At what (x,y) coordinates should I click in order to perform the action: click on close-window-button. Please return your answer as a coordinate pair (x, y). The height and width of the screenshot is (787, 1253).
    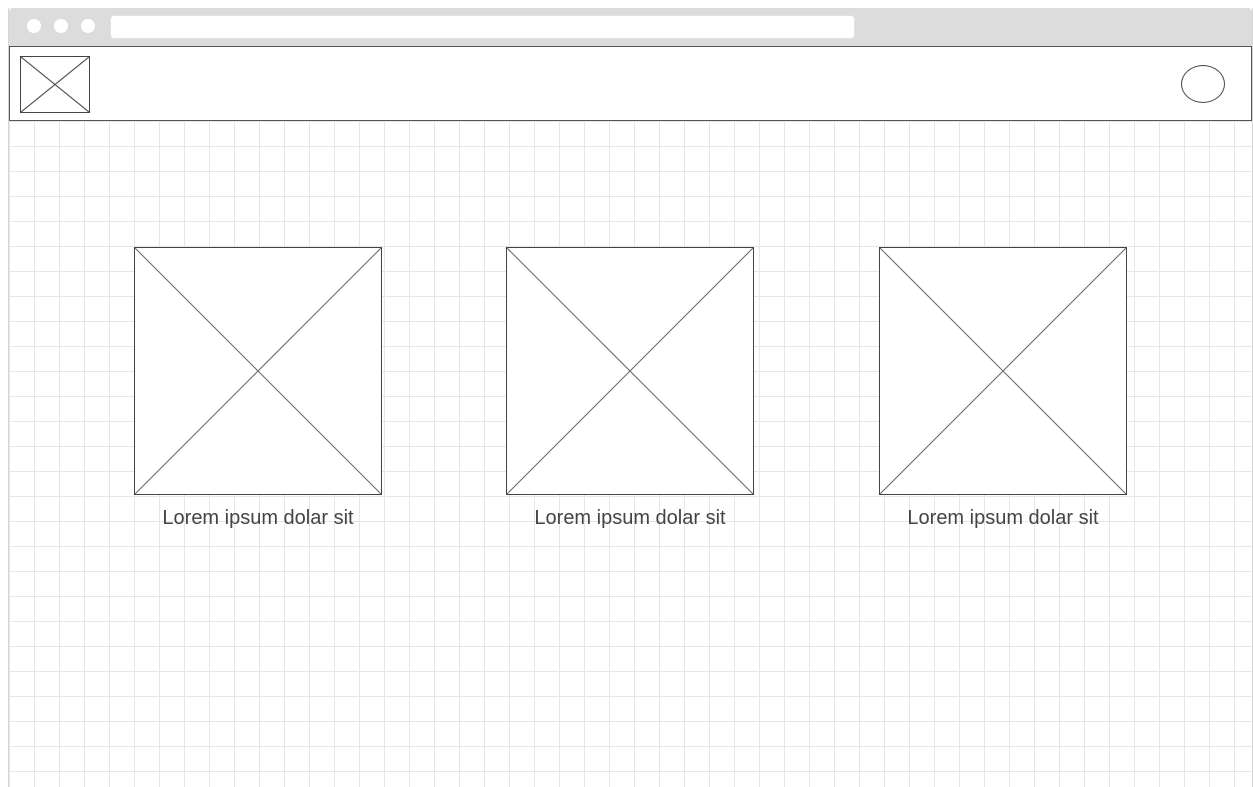
    Looking at the image, I should click on (34, 26).